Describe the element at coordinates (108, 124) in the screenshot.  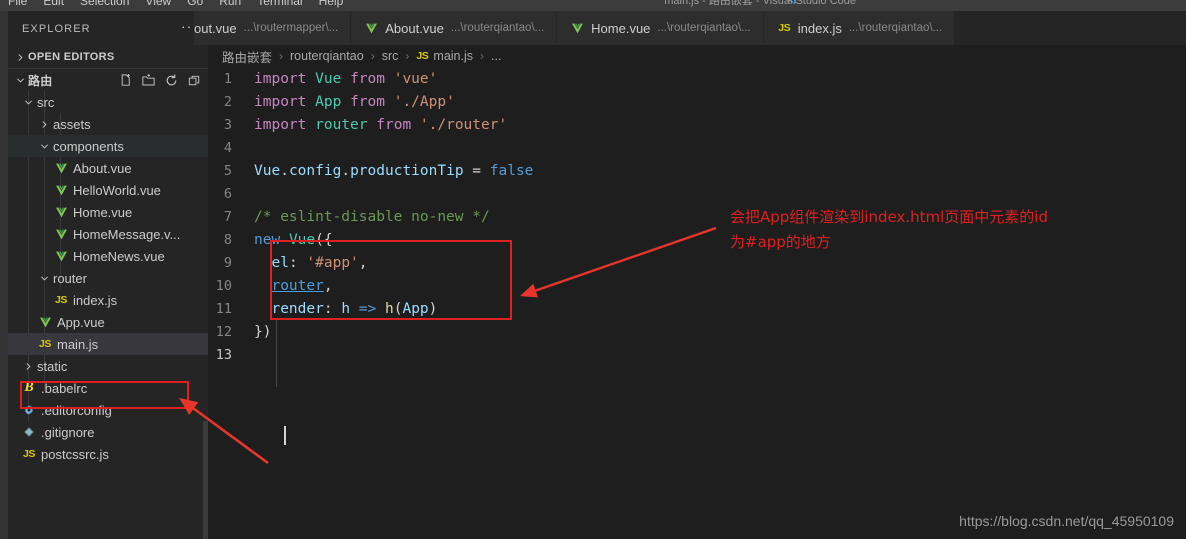
I see `tree-folder-assets: assets` at that location.